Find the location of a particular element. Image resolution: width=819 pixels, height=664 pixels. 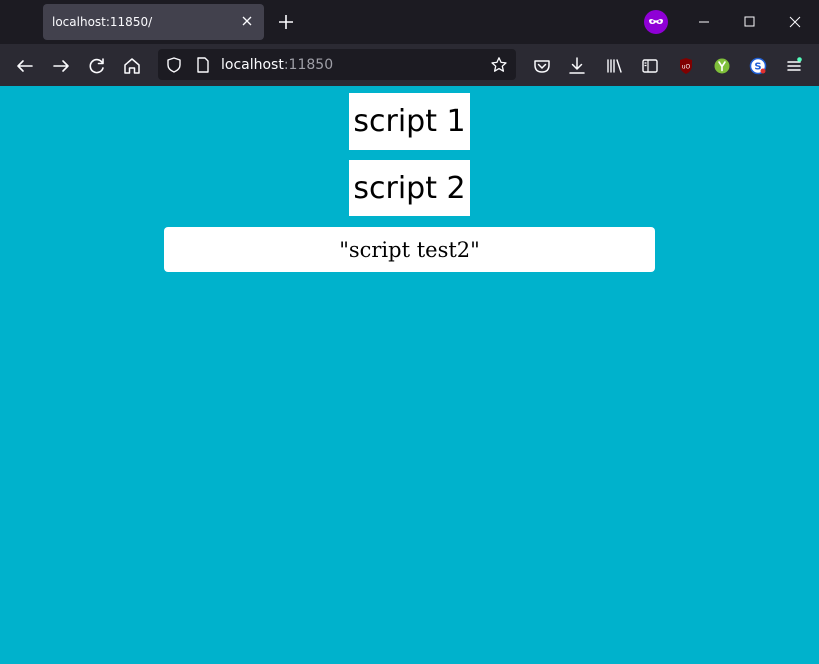

address-bar: localhost:11850 is located at coordinates (337, 64).